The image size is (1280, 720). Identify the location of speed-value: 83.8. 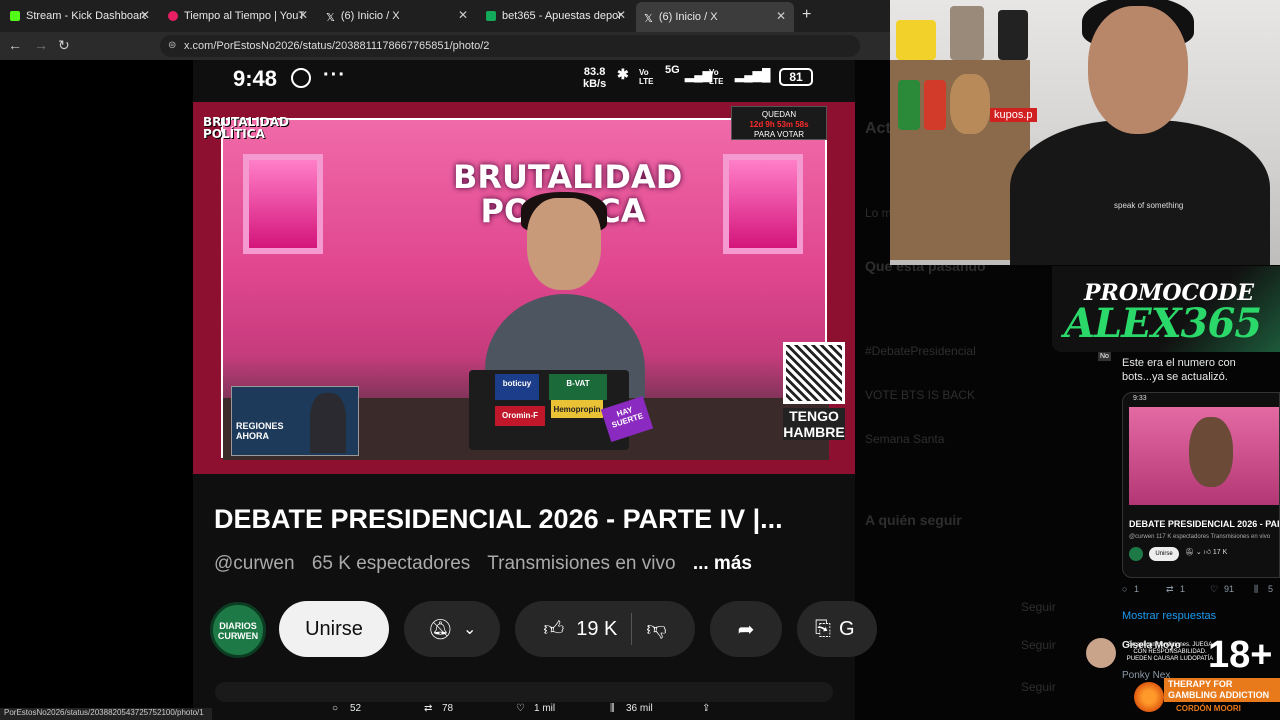
(594, 72).